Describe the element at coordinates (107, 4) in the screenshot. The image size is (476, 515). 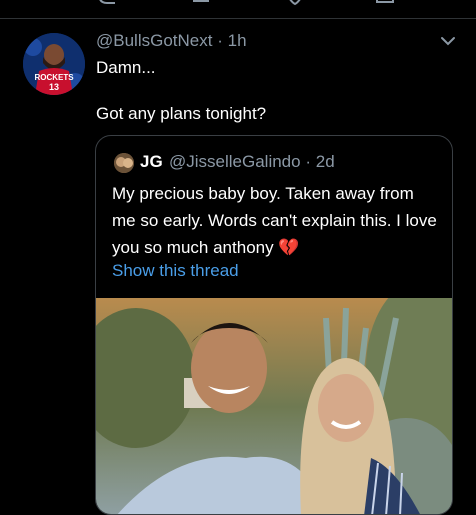
I see `reply-icon` at that location.